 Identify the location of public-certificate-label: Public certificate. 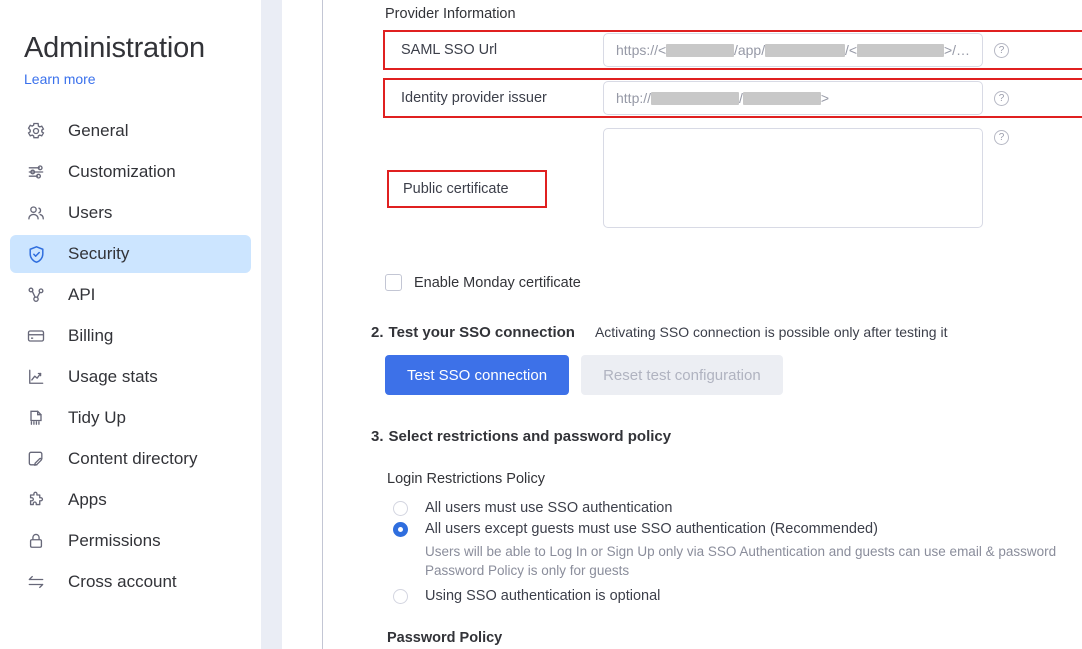
(467, 189).